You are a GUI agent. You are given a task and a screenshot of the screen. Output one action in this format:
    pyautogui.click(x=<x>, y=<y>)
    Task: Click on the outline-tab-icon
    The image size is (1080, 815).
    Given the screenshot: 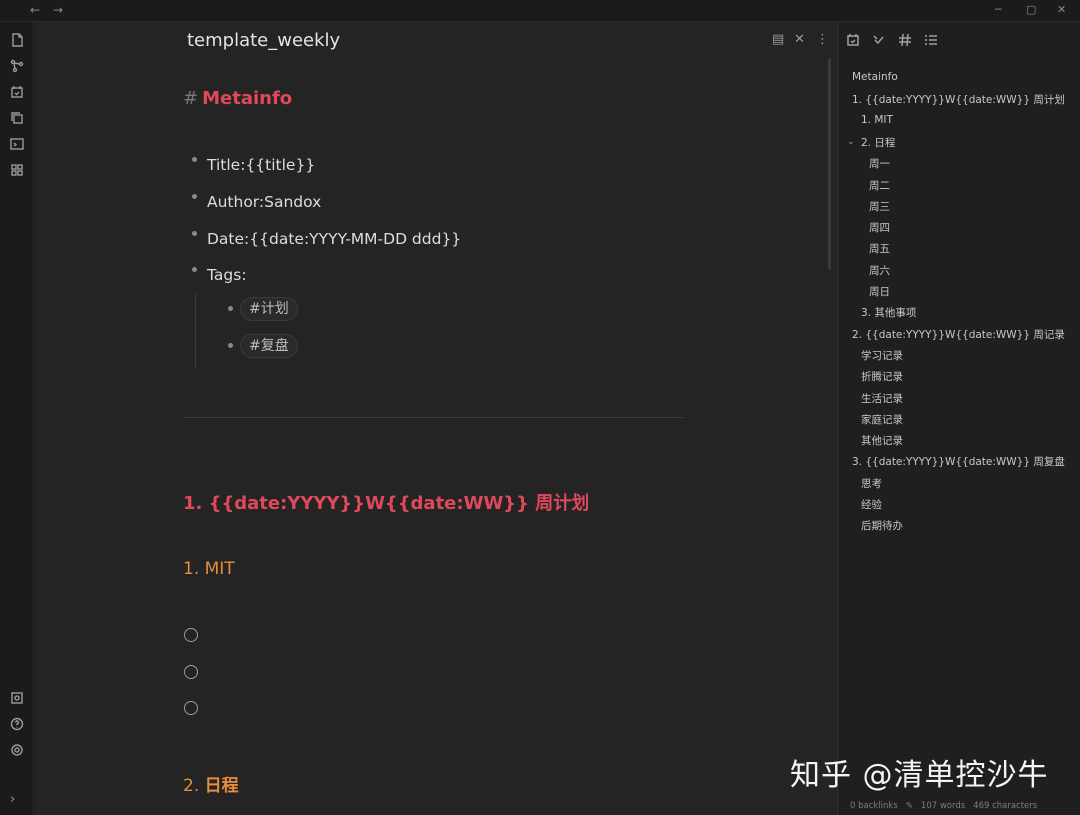 What is the action you would take?
    pyautogui.click(x=931, y=41)
    